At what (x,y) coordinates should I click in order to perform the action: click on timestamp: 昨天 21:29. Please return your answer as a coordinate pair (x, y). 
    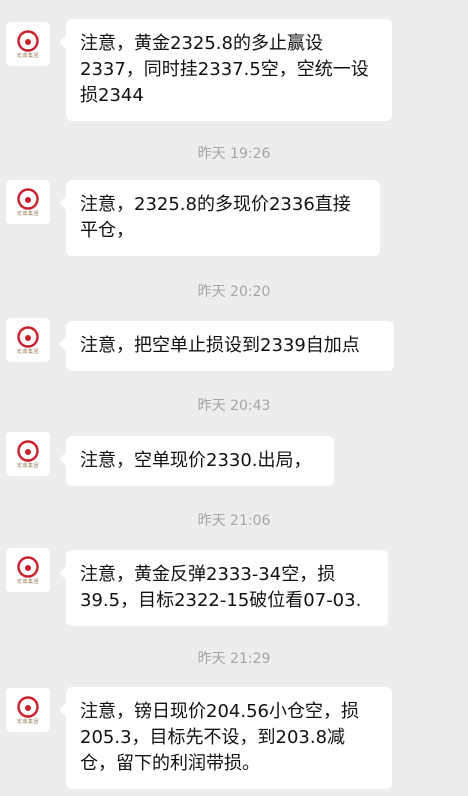
    Looking at the image, I should click on (234, 659).